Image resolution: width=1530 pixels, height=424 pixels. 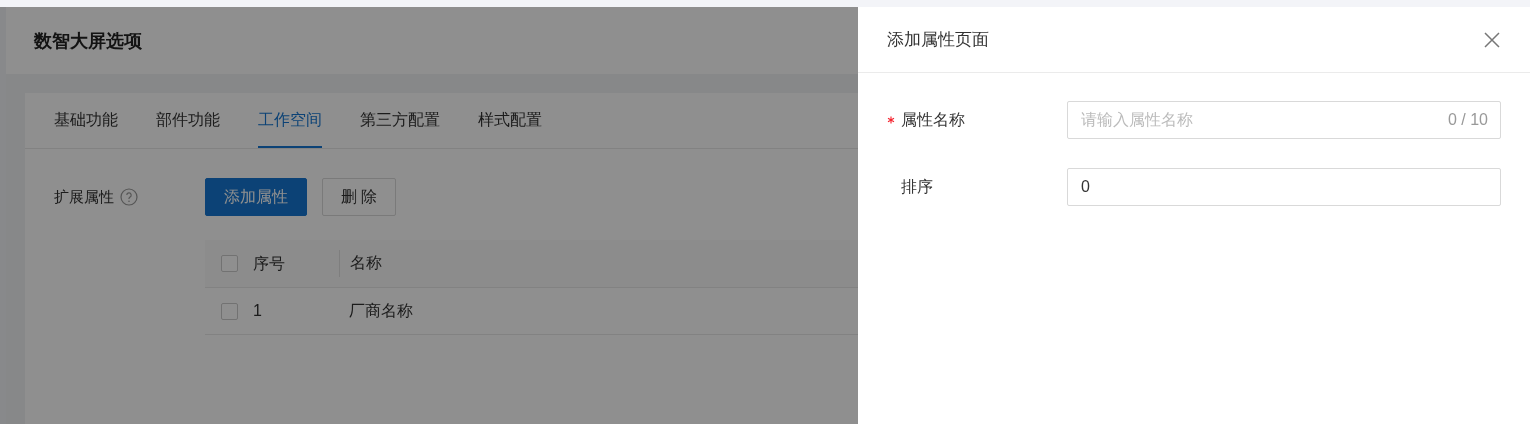 What do you see at coordinates (269, 263) in the screenshot?
I see `column-header: 序号` at bounding box center [269, 263].